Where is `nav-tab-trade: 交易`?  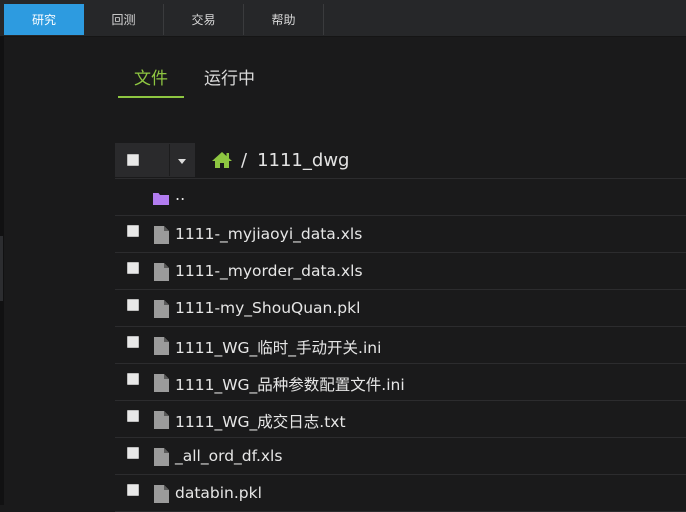
nav-tab-trade: 交易 is located at coordinates (204, 19).